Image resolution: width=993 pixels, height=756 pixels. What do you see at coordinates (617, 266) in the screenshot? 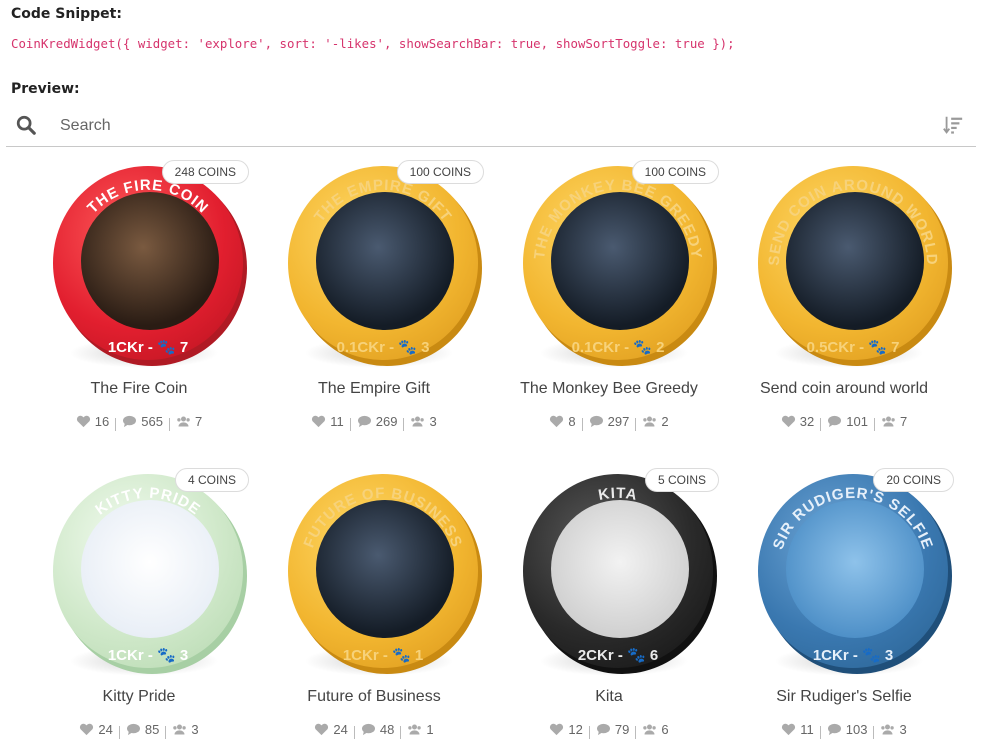
I see `coin-ring-text: THE MONKEY BEE GREEDY 0.1CKr - 🐾 2` at bounding box center [617, 266].